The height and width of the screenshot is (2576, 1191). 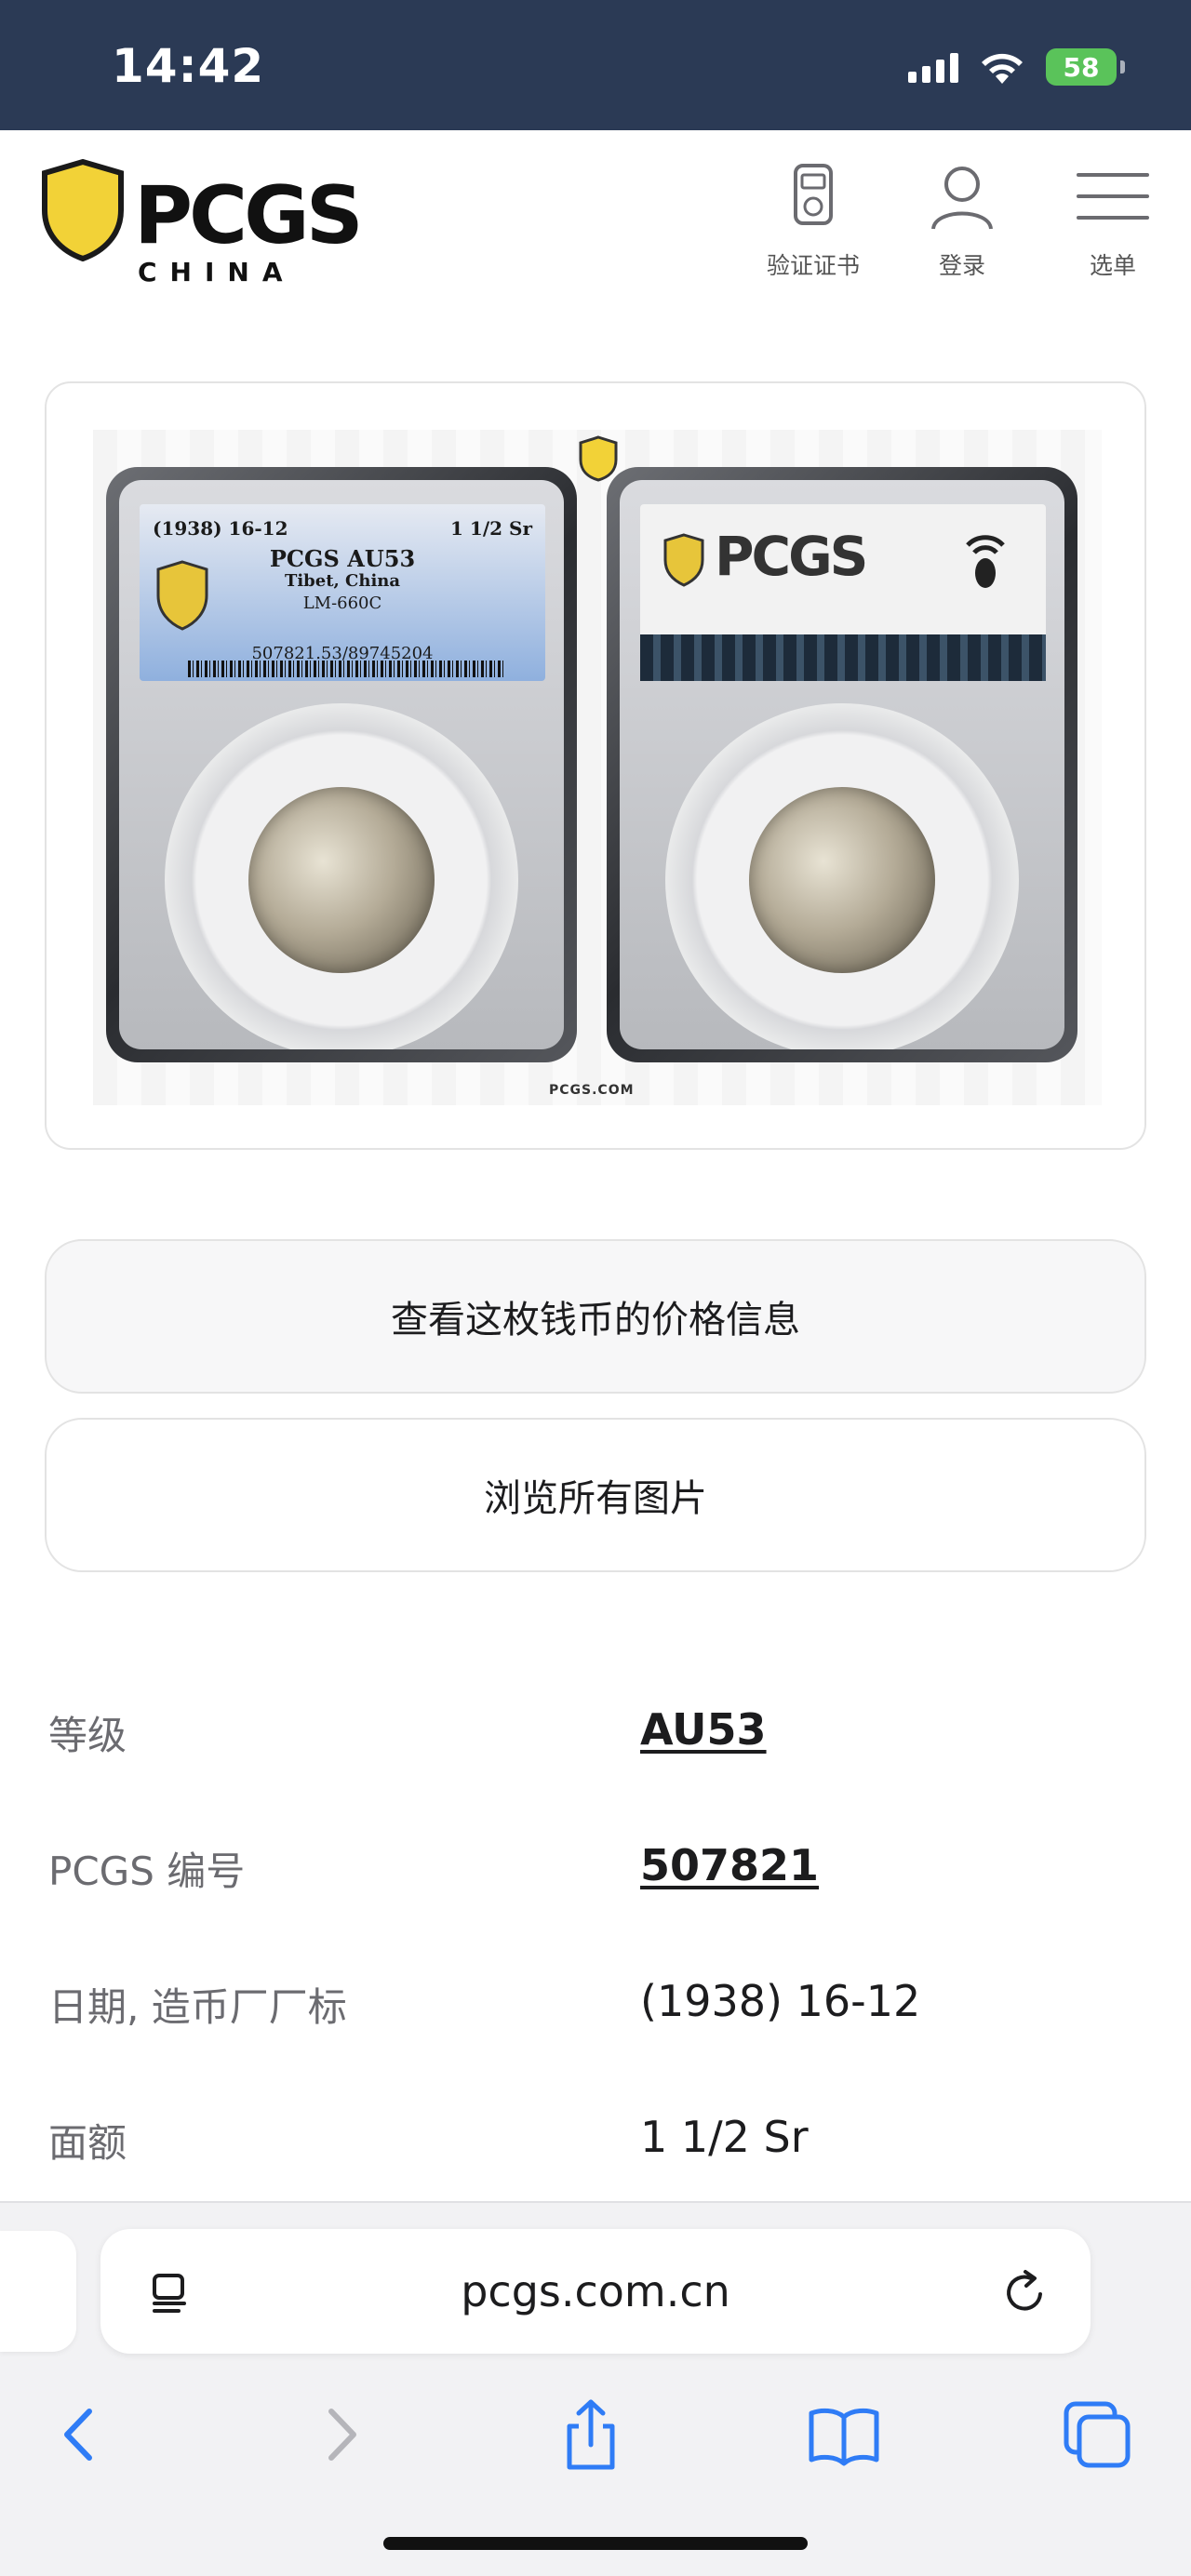 What do you see at coordinates (843, 657) in the screenshot?
I see `hologram-strip` at bounding box center [843, 657].